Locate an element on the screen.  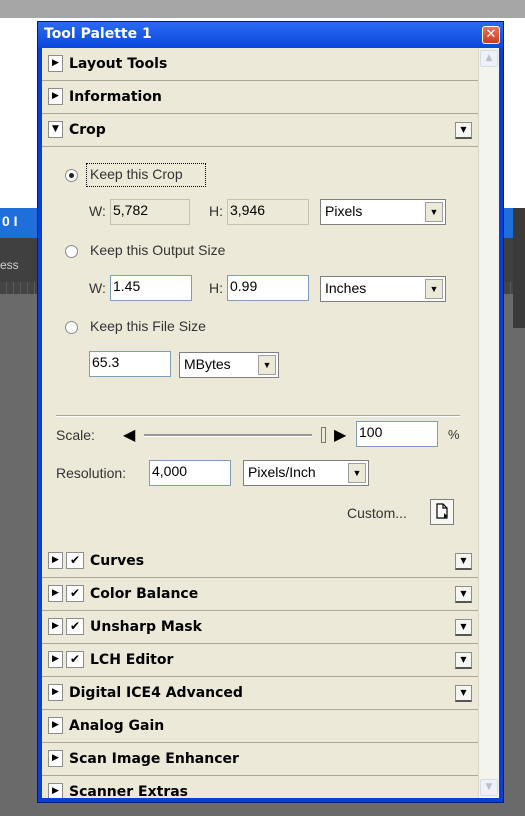
window-title: Tool Palette 1 is located at coordinates (98, 34).